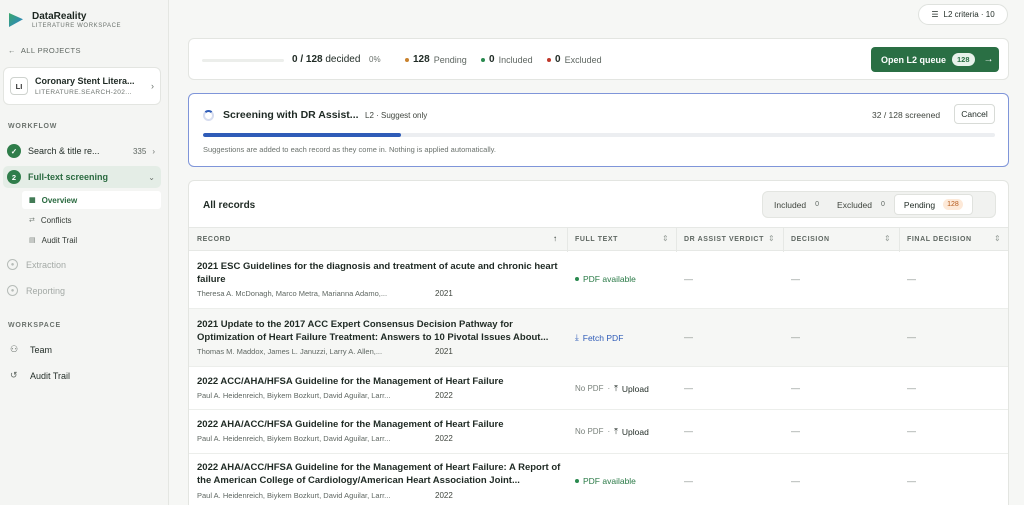 The image size is (1024, 505). I want to click on filter-included: Included 0, so click(796, 204).